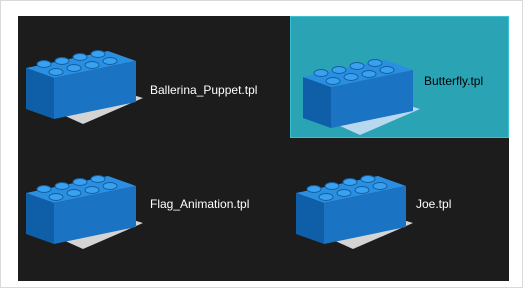 The height and width of the screenshot is (288, 523). I want to click on template-name: Ballerina_Puppet.tpl, so click(204, 90).